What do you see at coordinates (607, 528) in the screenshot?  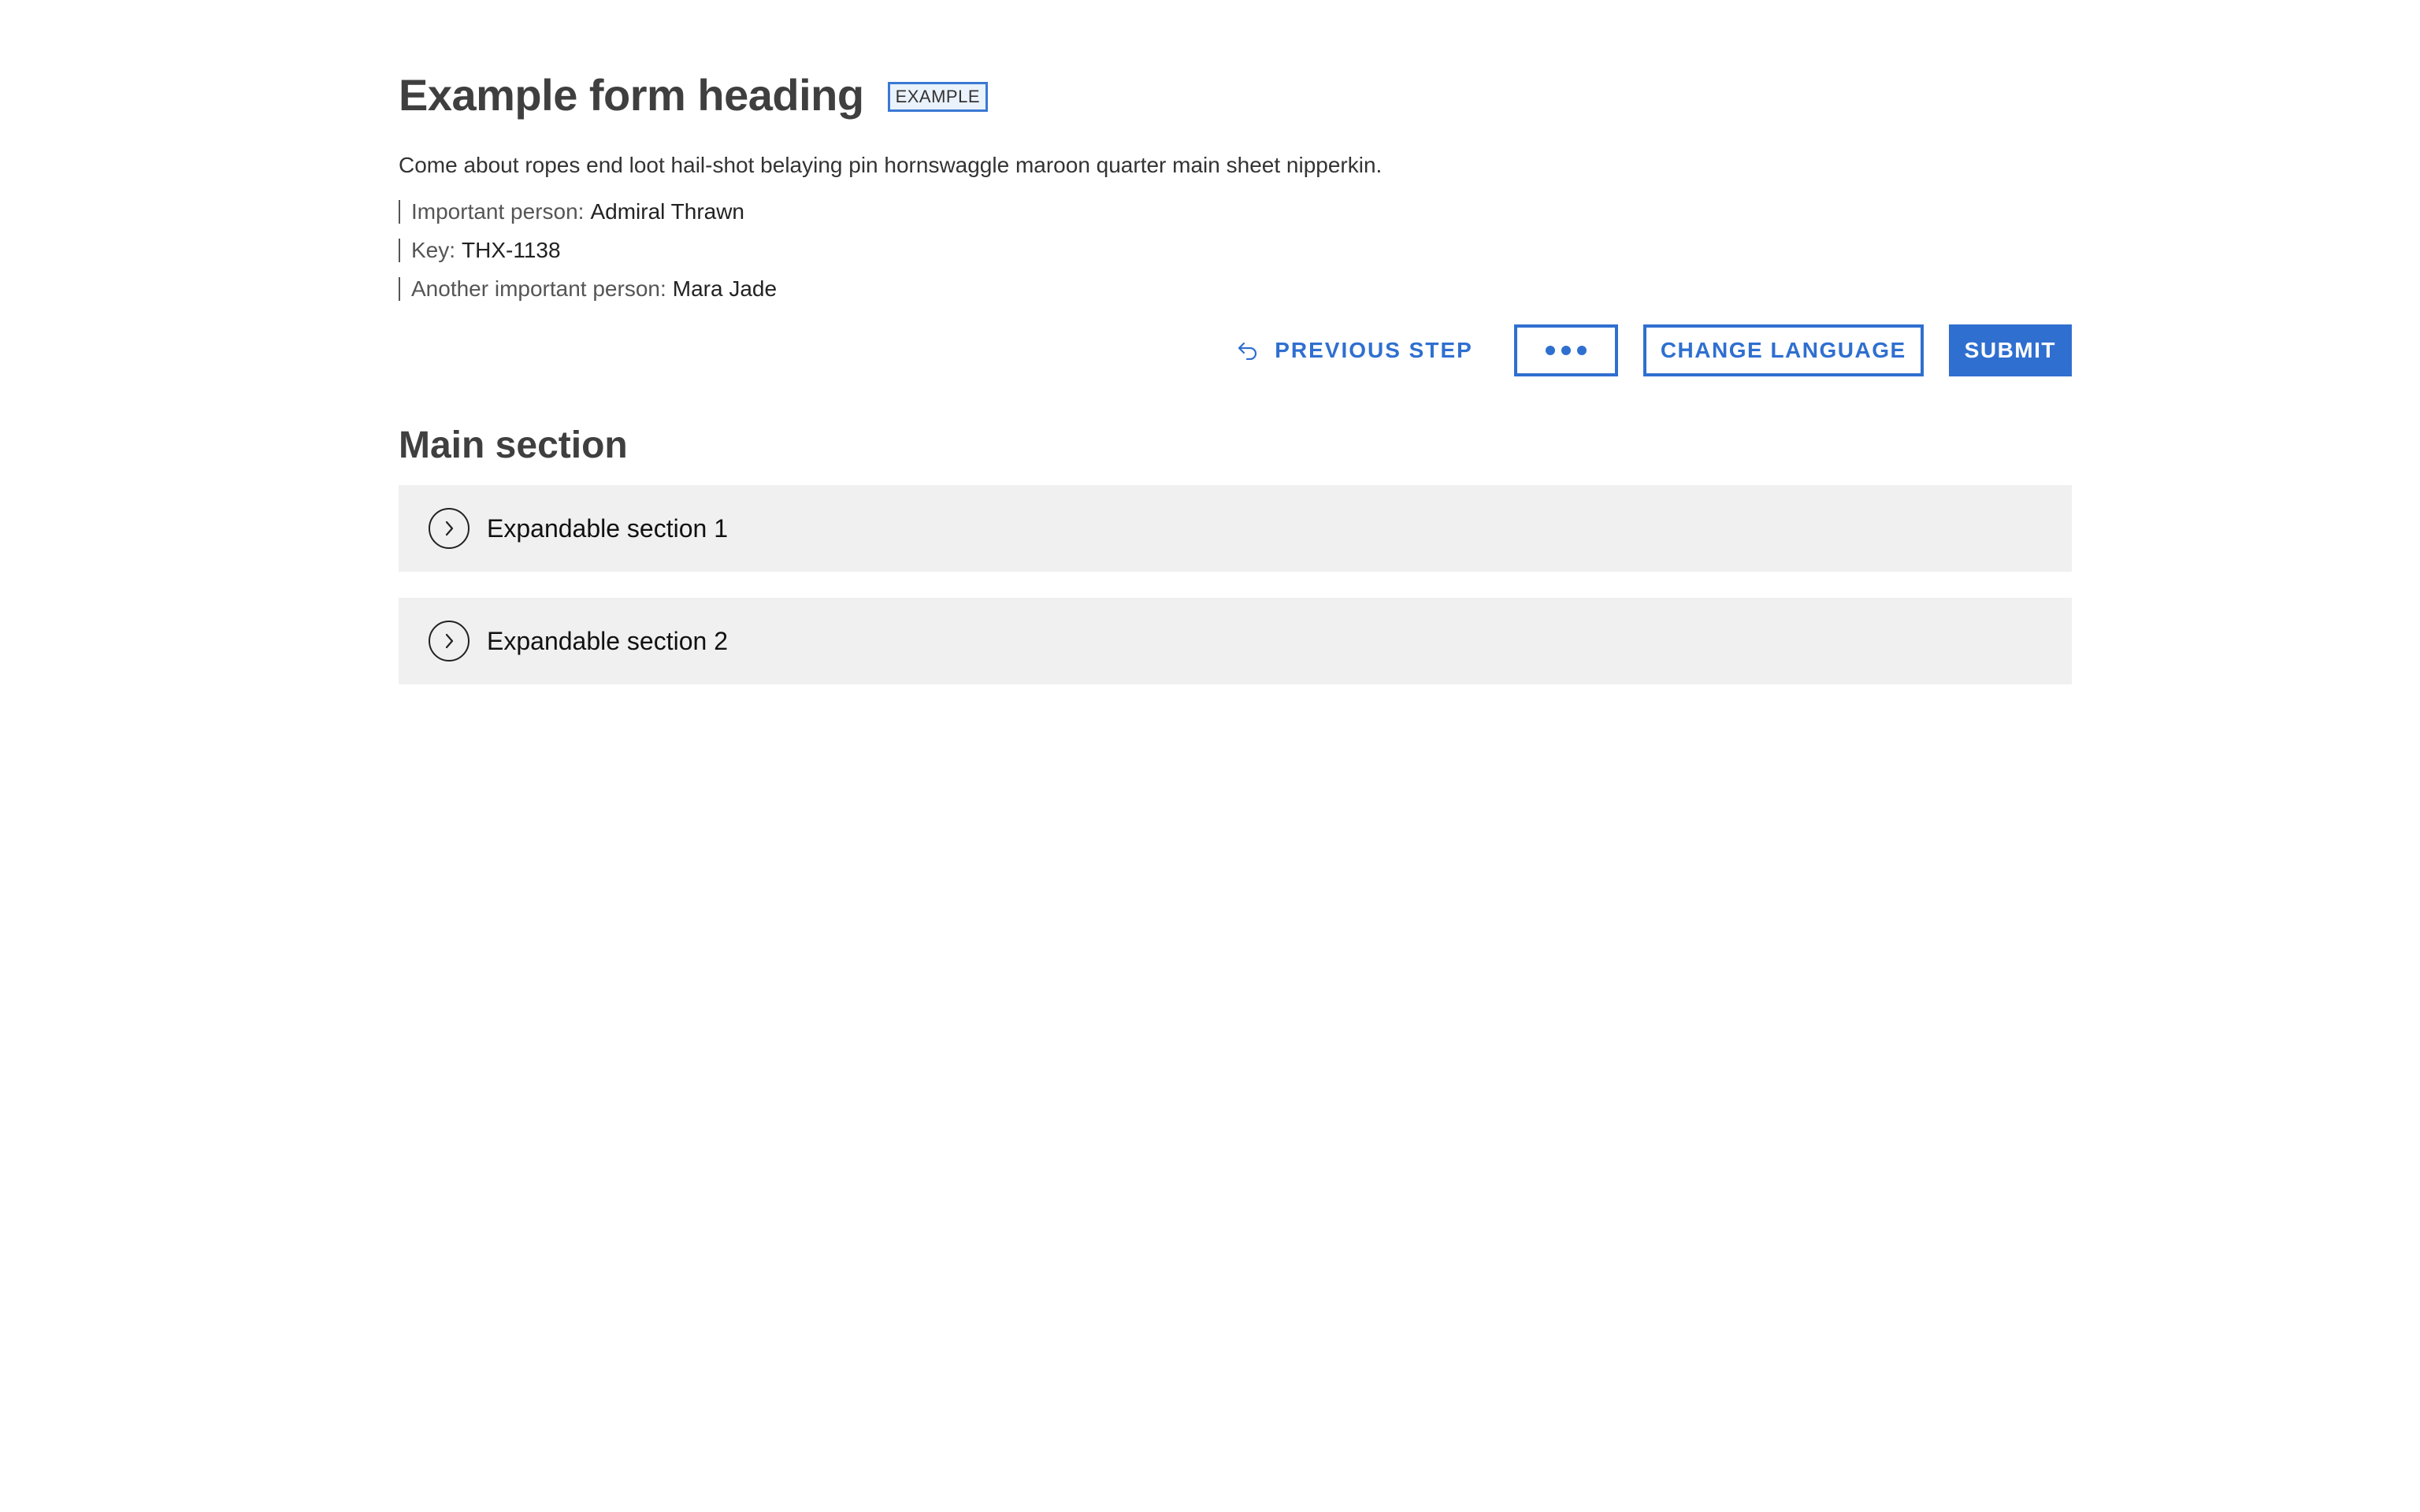 I see `expandable-section-label: Expandable section 1` at bounding box center [607, 528].